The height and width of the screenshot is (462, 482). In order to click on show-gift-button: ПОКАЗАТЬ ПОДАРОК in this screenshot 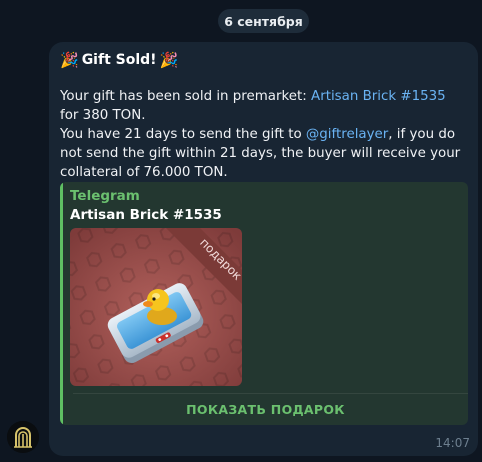, I will do `click(265, 409)`.